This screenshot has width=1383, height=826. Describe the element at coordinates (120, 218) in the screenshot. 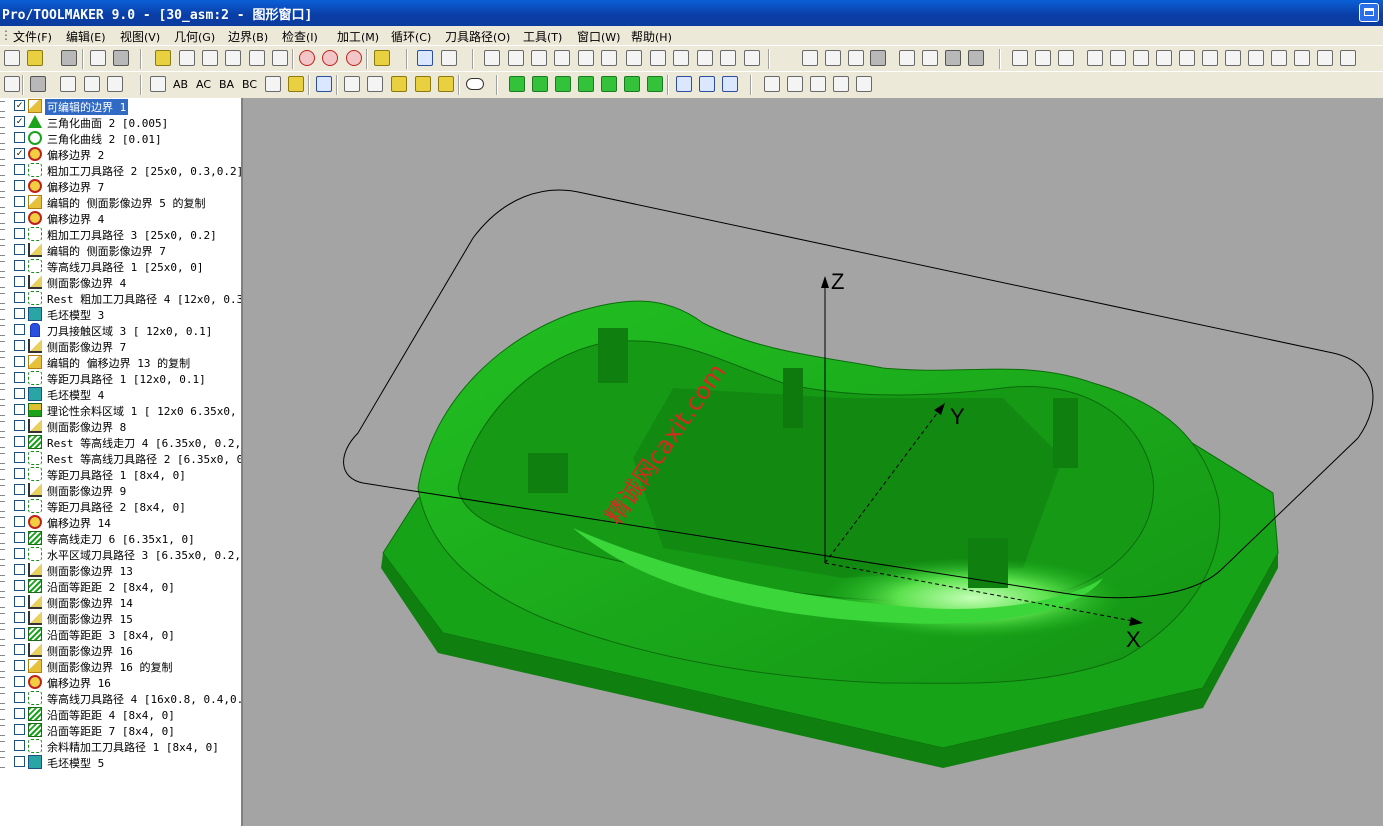

I see `tree-item: 偏移边界 4` at that location.